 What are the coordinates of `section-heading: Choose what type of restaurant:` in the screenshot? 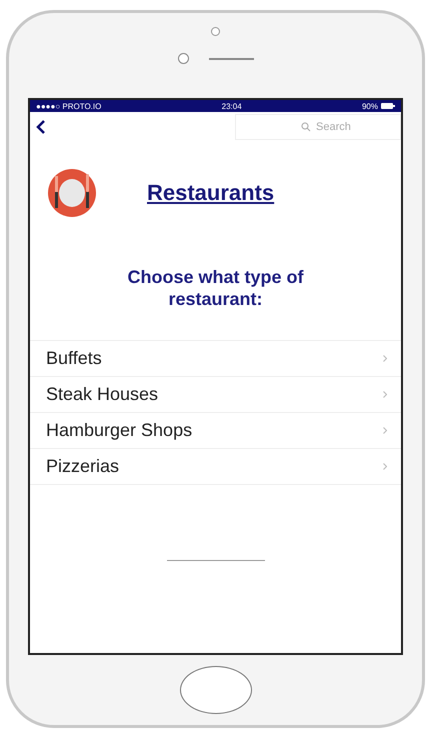 It's located at (215, 288).